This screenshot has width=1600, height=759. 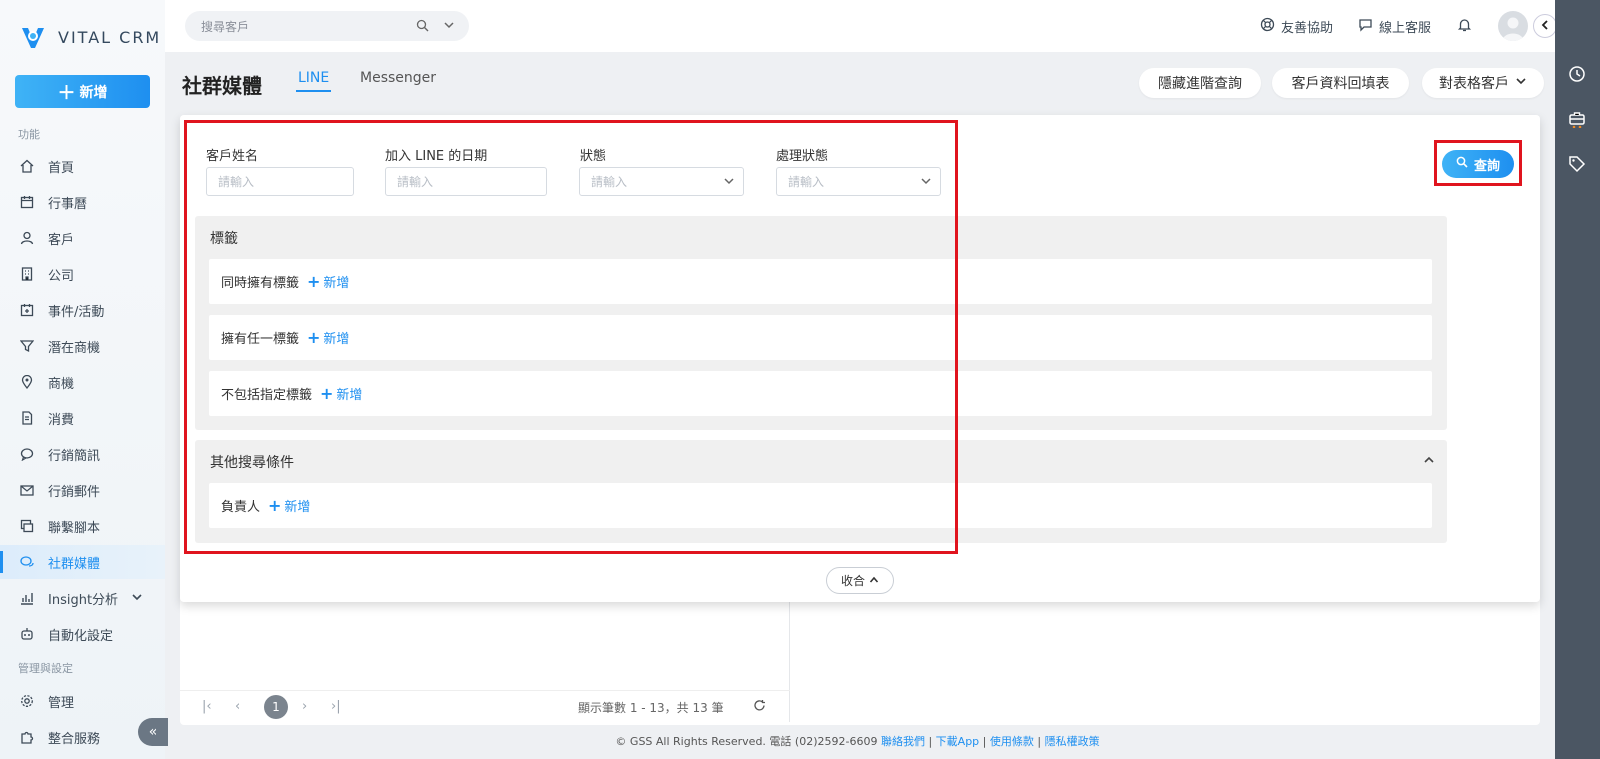 I want to click on gear-icon, so click(x=27, y=701).